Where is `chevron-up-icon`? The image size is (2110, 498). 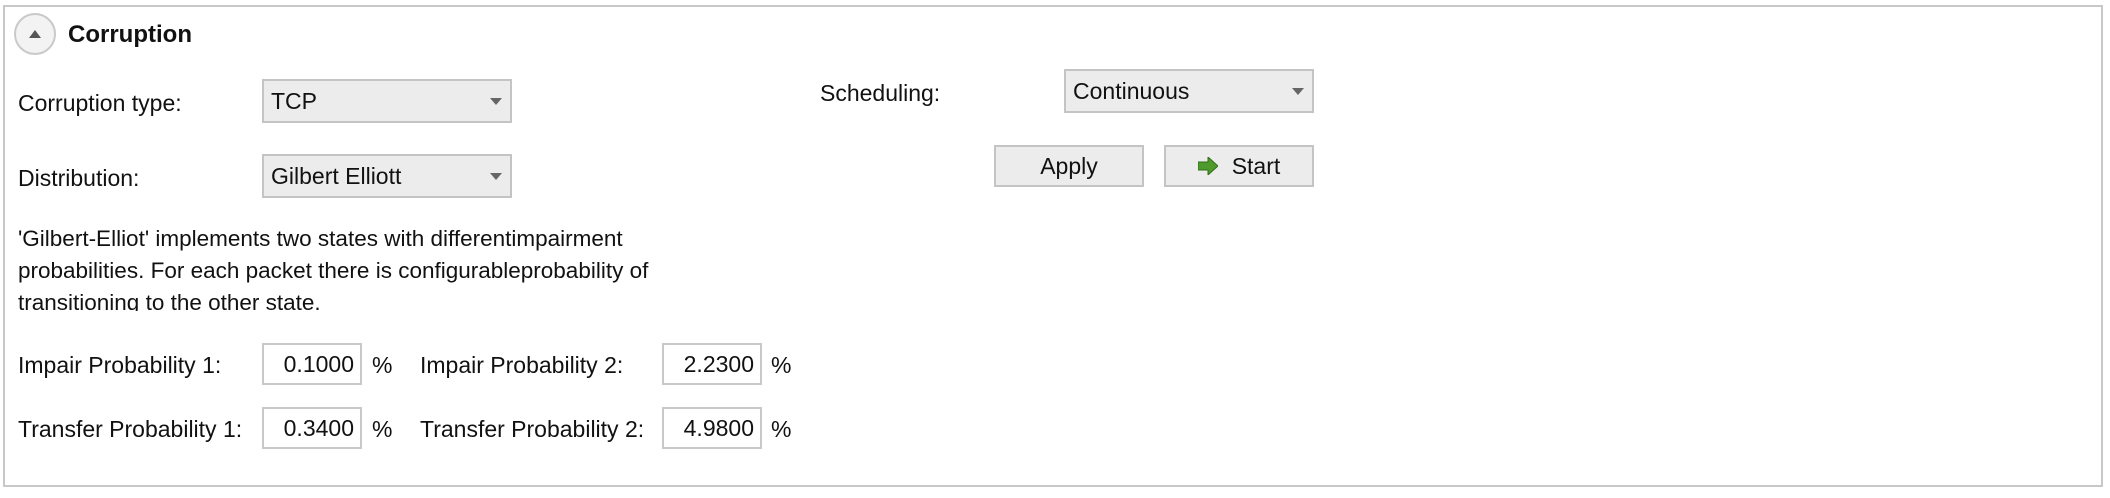
chevron-up-icon is located at coordinates (35, 34).